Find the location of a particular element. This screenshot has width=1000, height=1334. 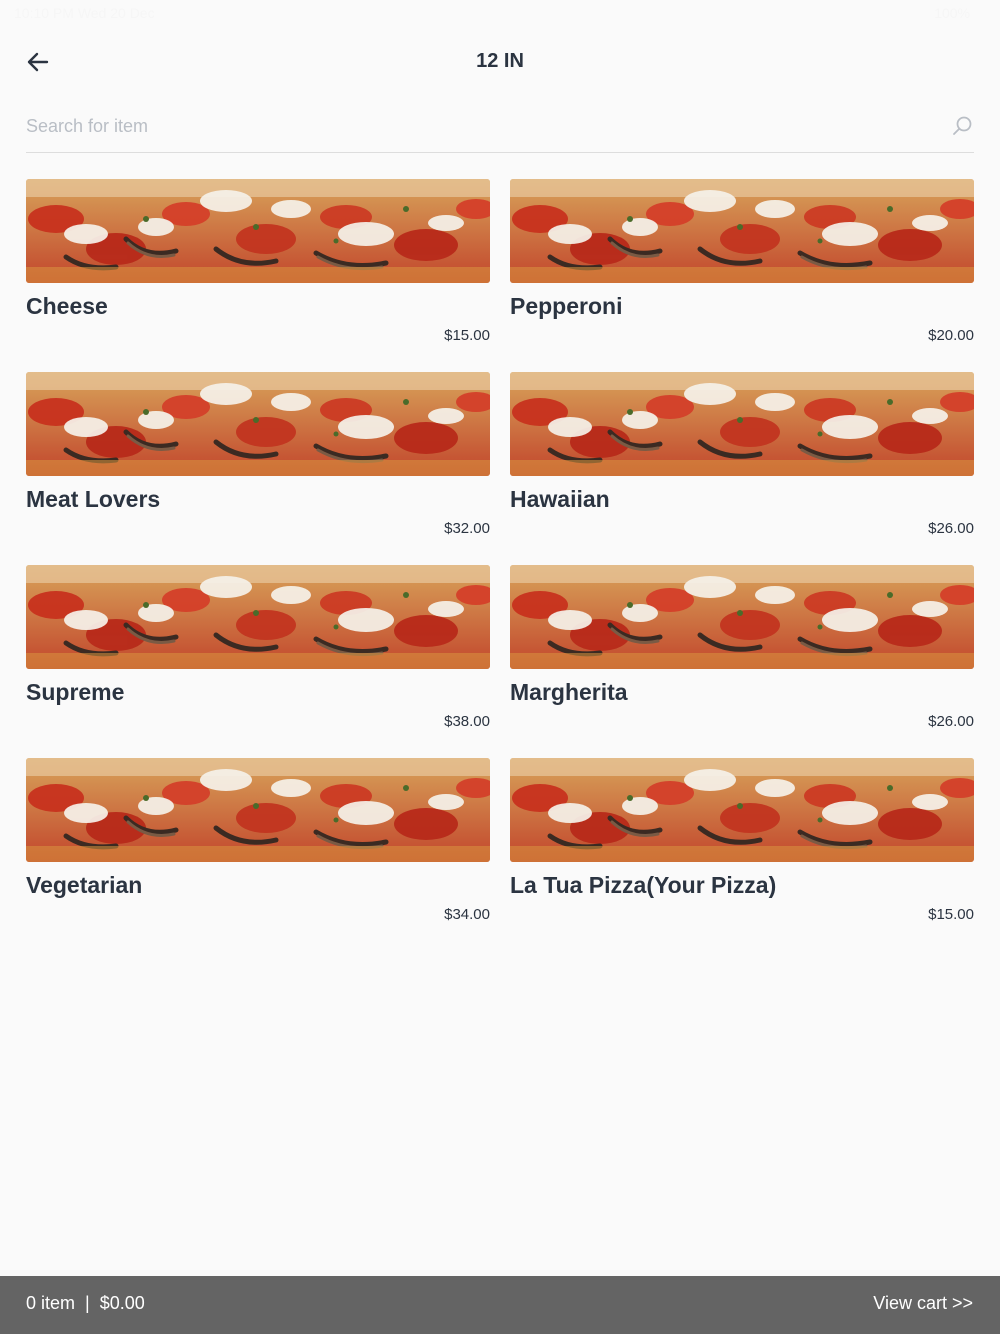

status-battery: 100% is located at coordinates (952, 13).